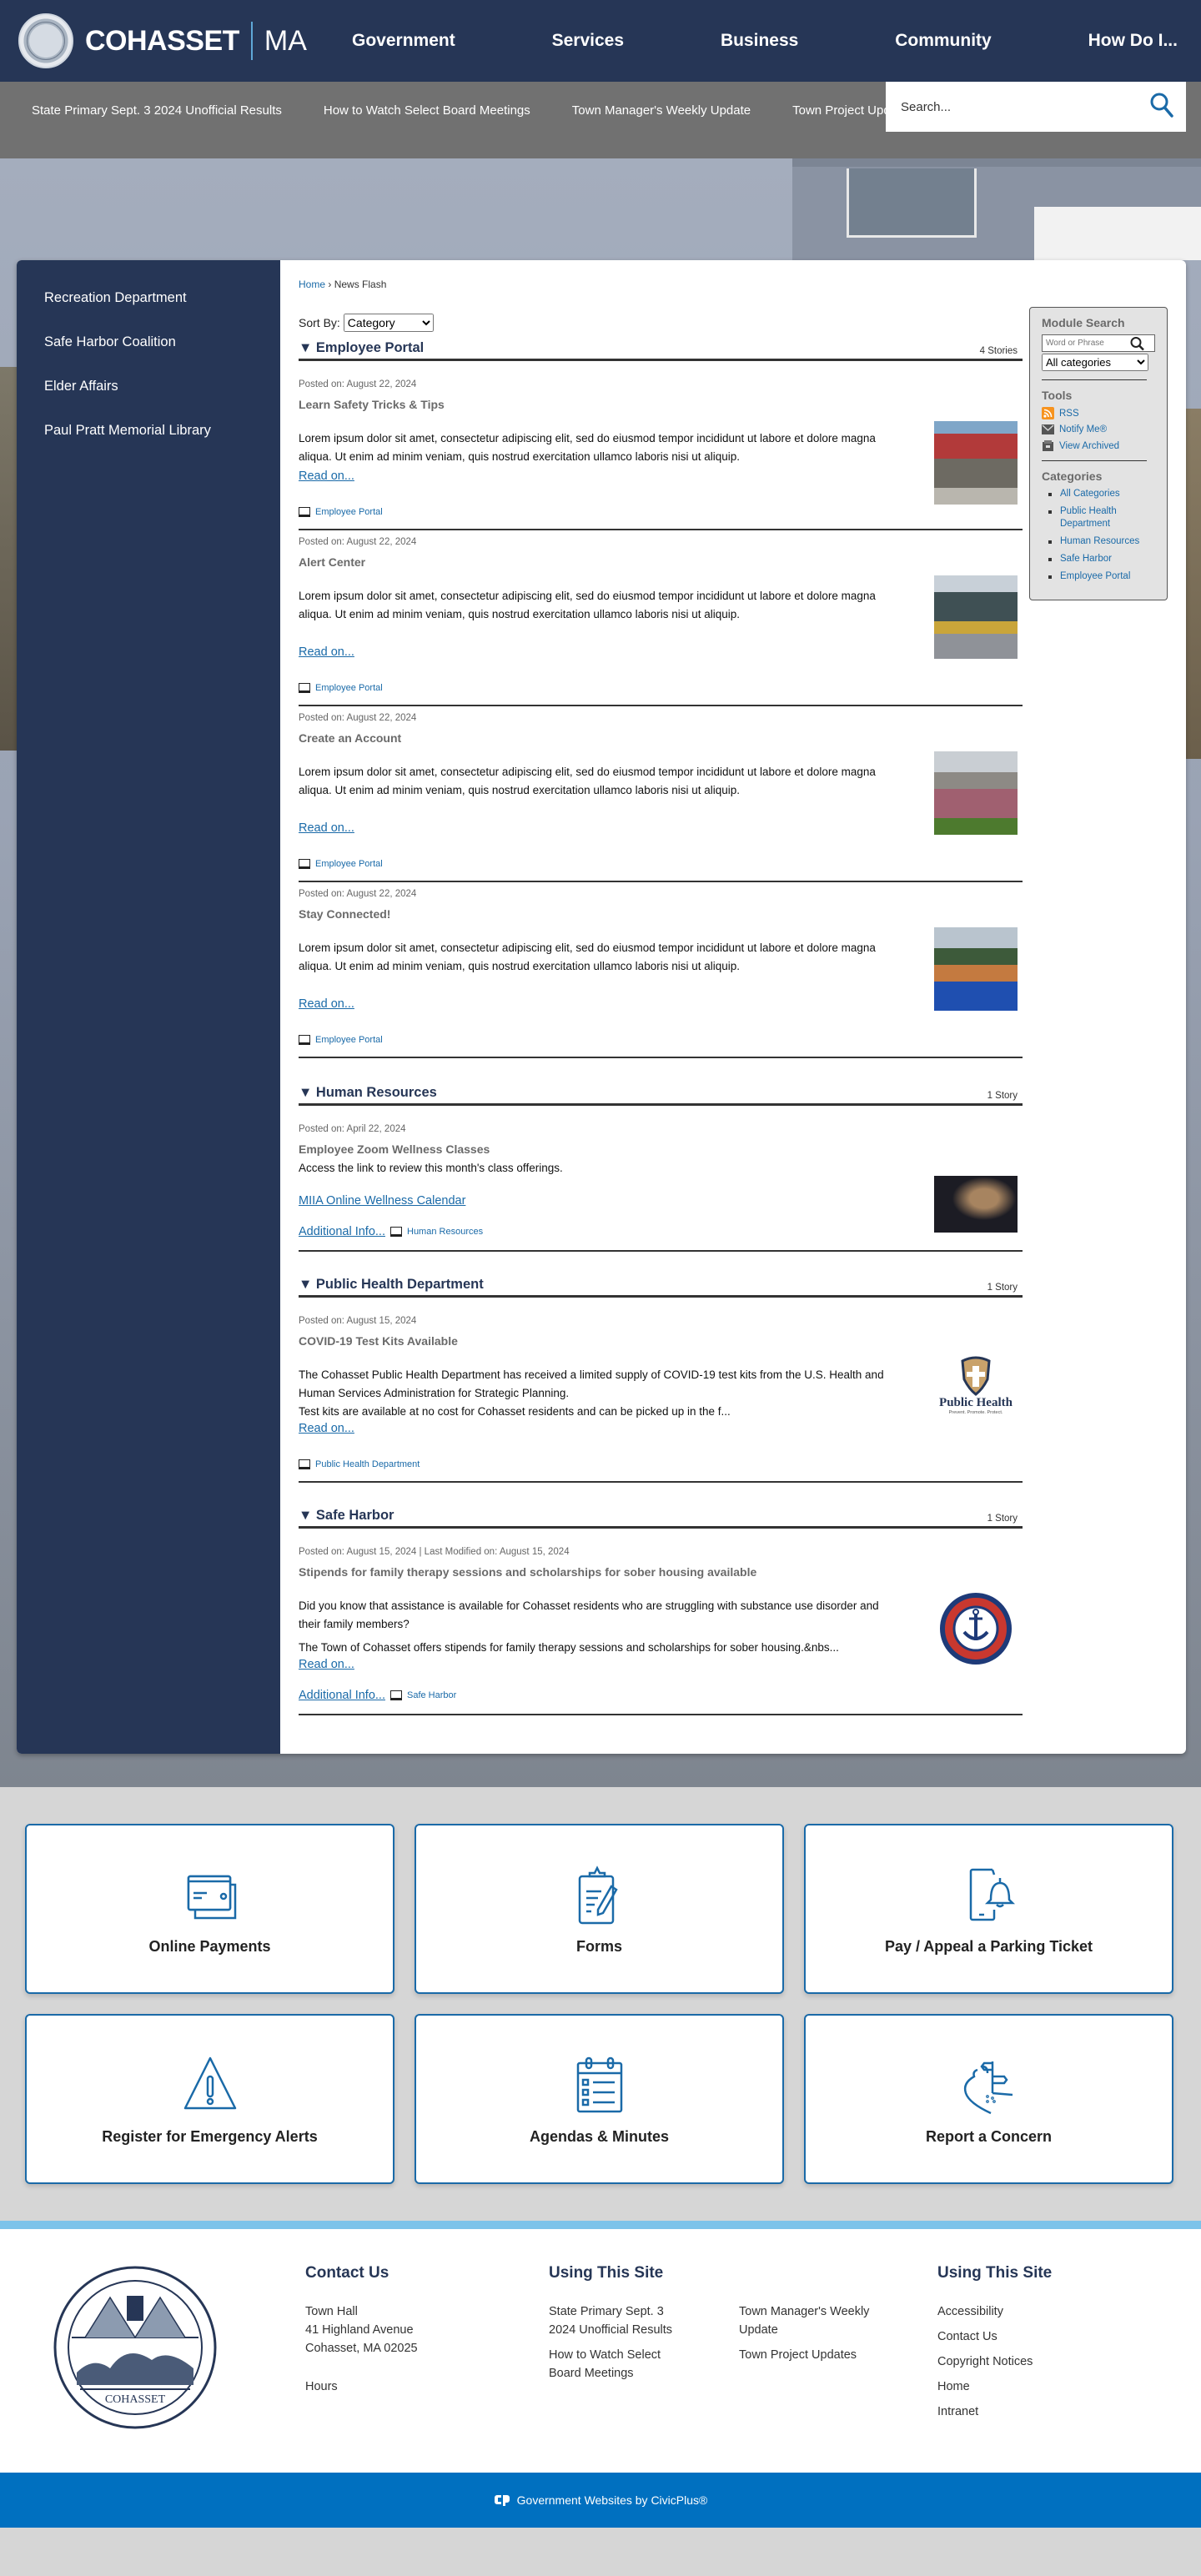  I want to click on divider, so click(1094, 379).